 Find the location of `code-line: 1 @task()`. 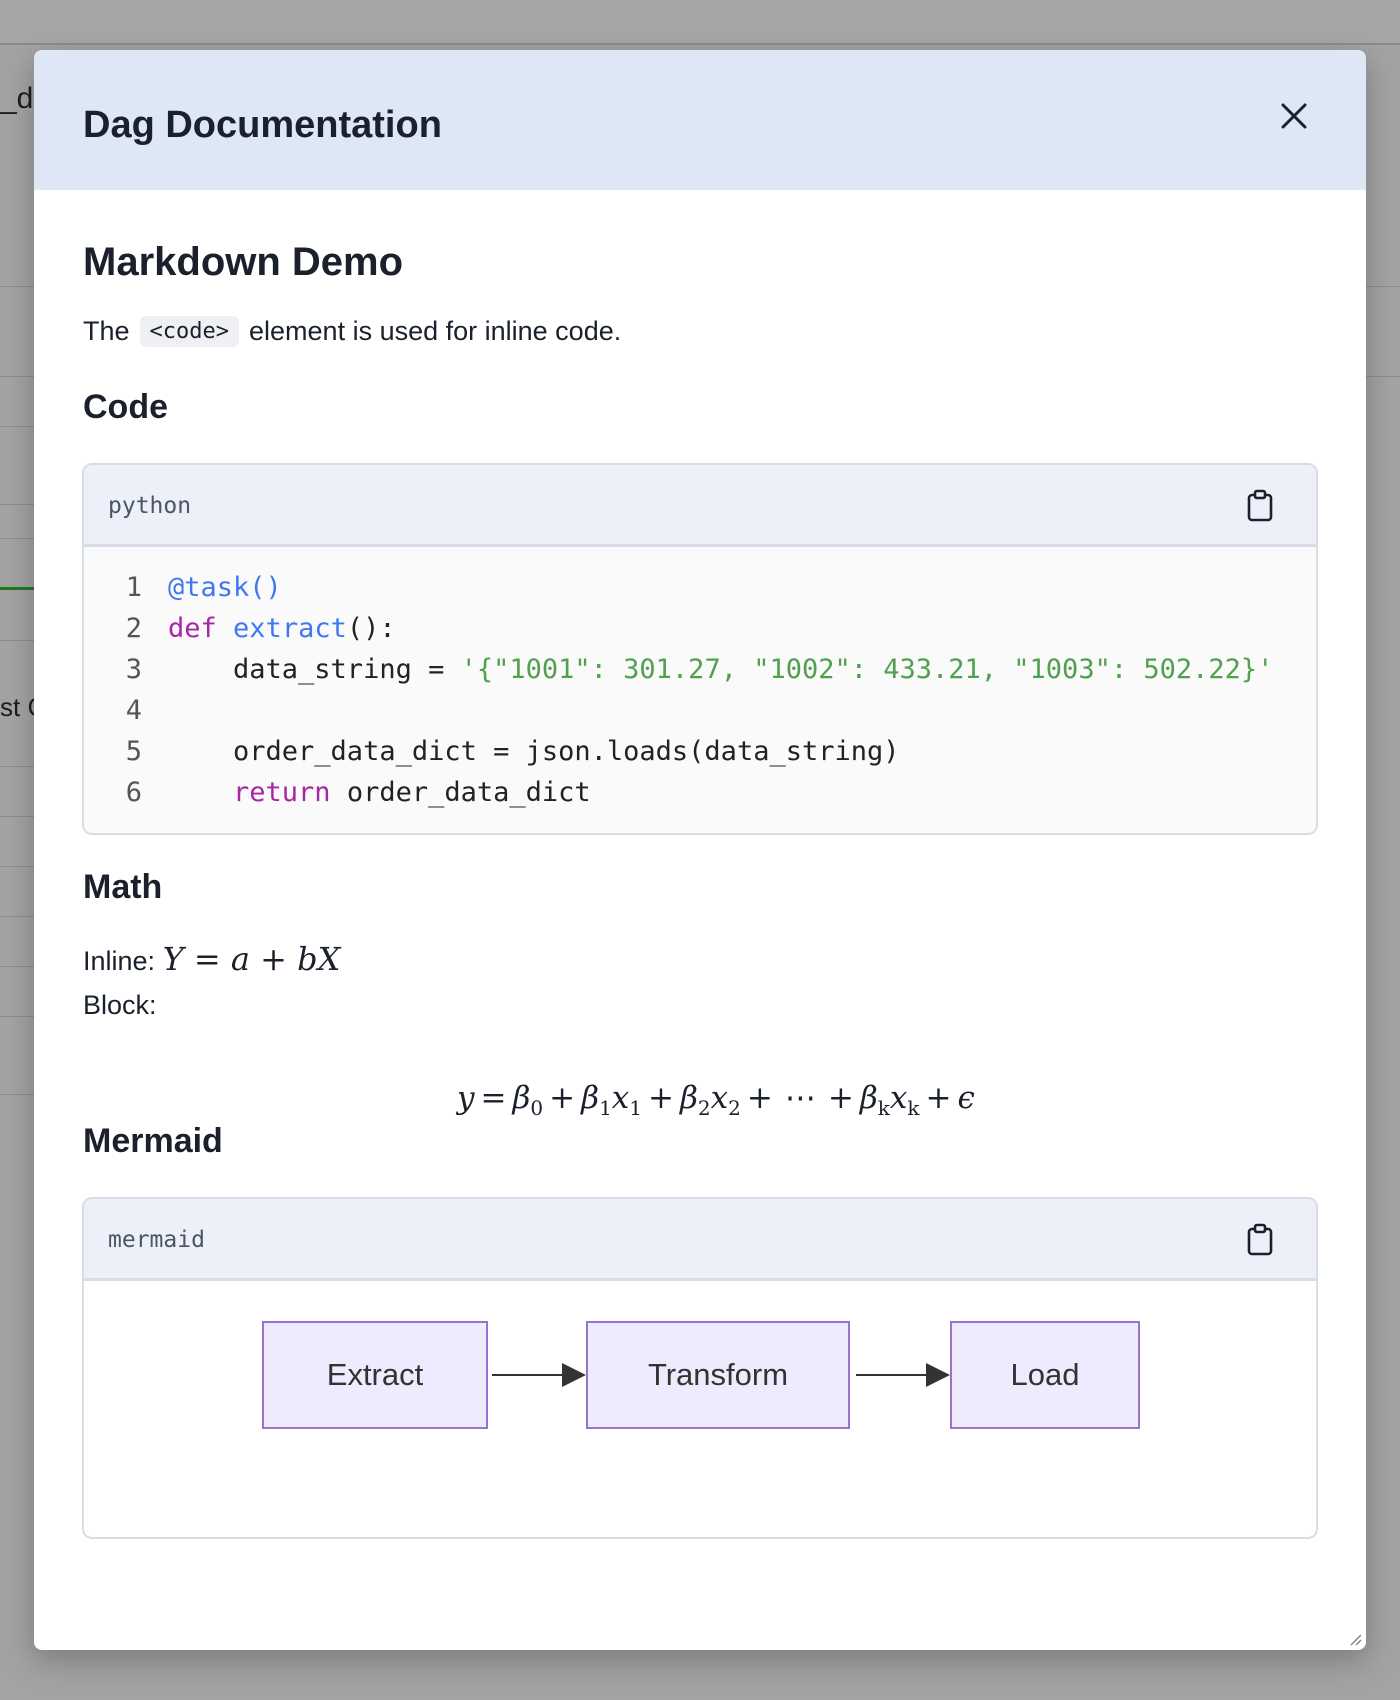

code-line: 1 @task() is located at coordinates (700, 587).